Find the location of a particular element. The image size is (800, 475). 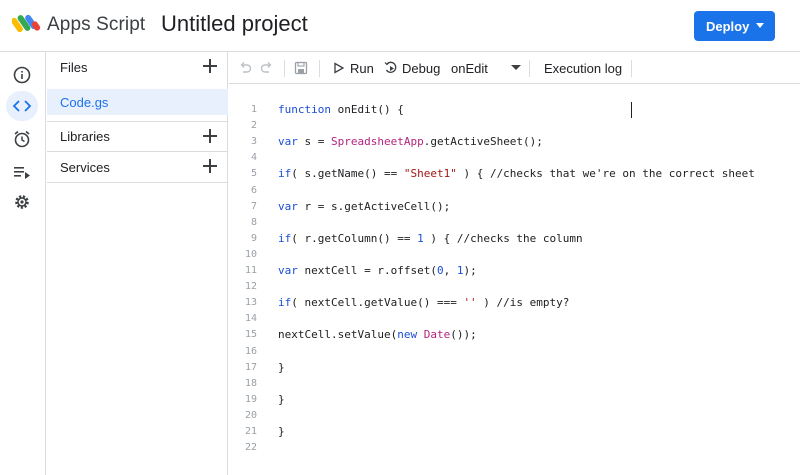

line-number: 17 is located at coordinates (250, 367).